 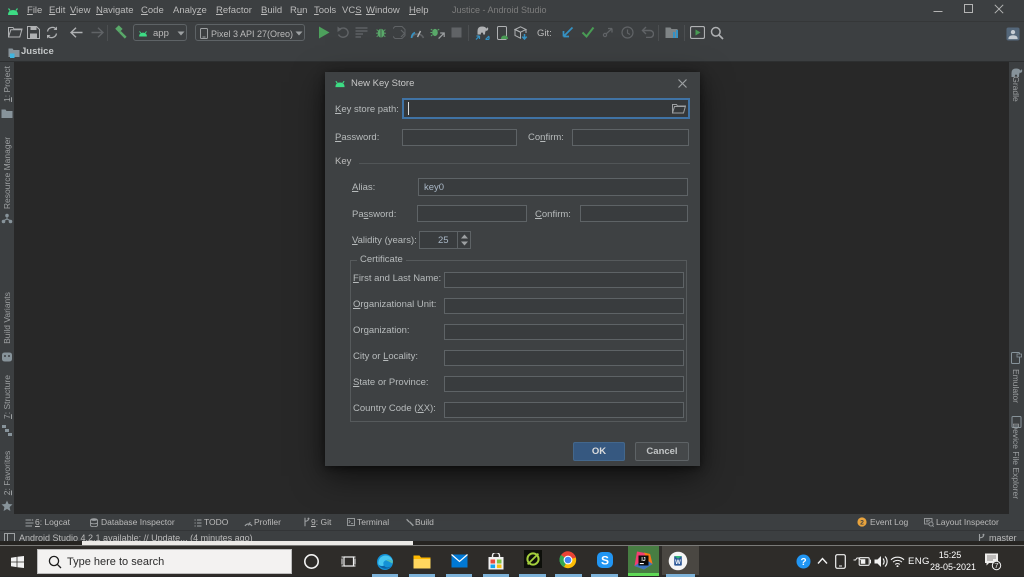 What do you see at coordinates (996, 565) in the screenshot?
I see `svg-text: 7` at bounding box center [996, 565].